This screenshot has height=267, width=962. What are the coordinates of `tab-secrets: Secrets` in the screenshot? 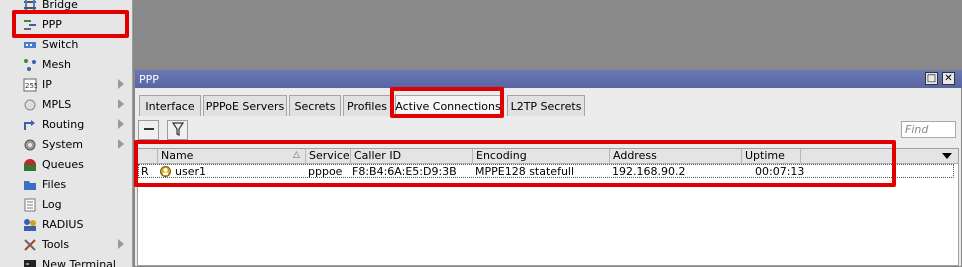 It's located at (315, 105).